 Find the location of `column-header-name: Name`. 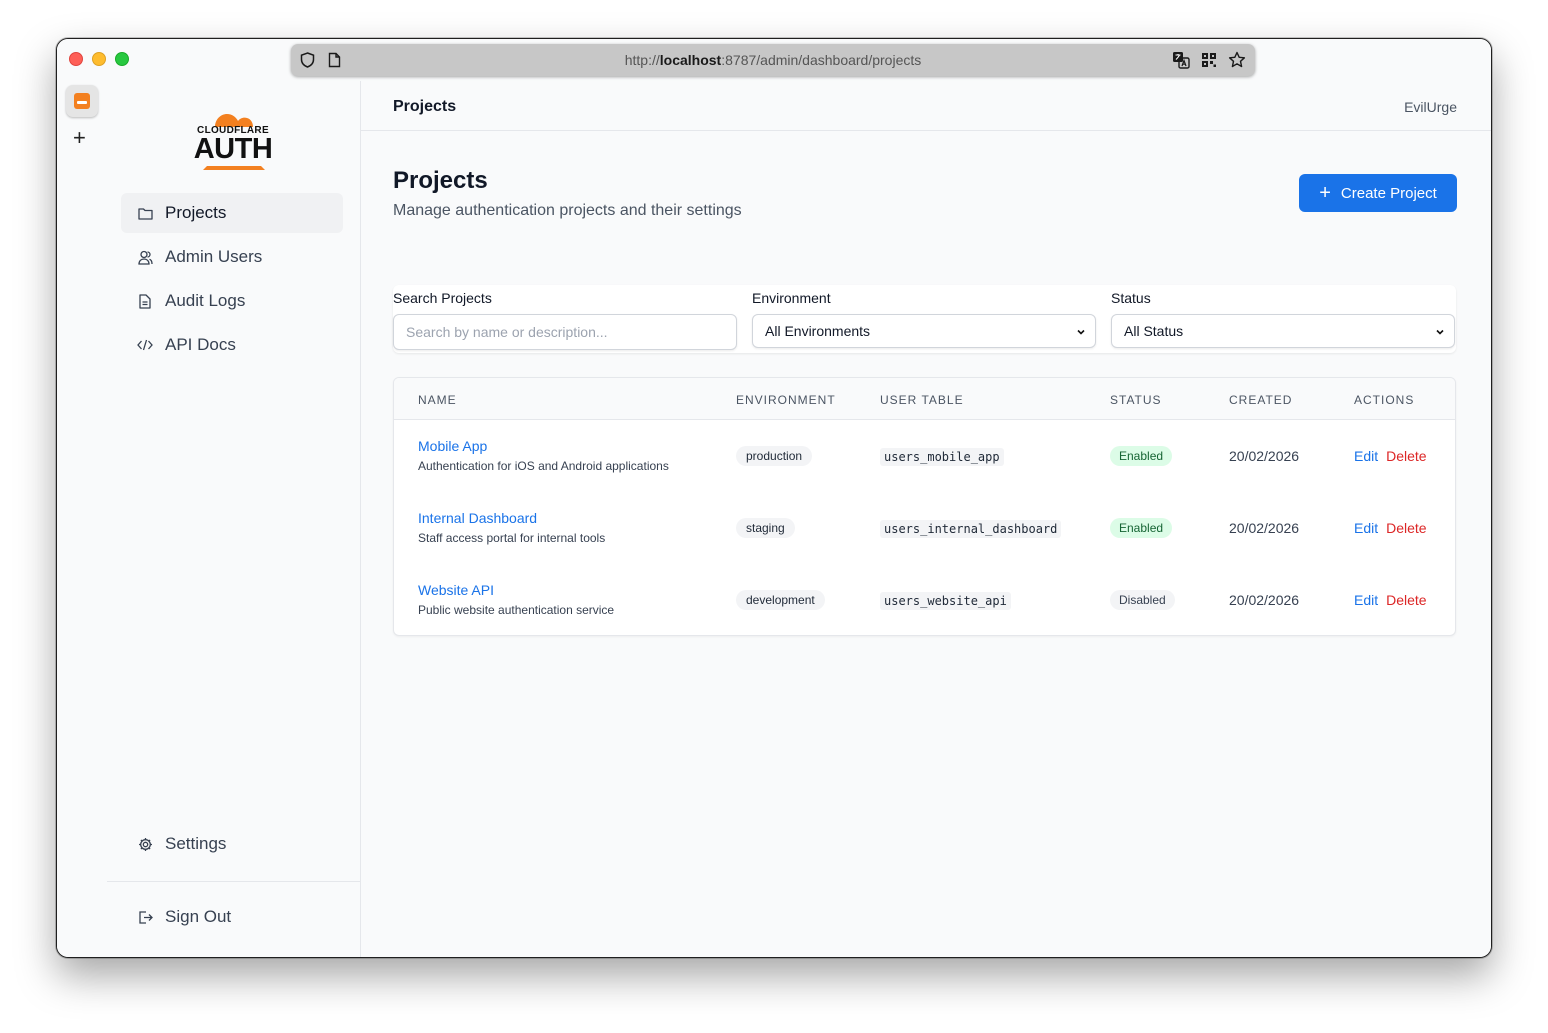

column-header-name: Name is located at coordinates (437, 400).